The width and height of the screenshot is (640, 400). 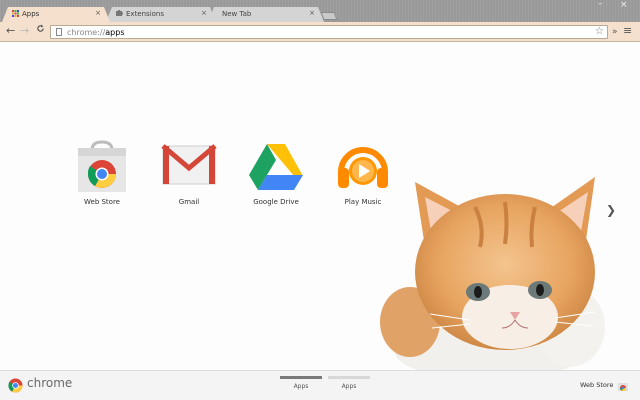 I want to click on close-window-button: ×, so click(x=624, y=5).